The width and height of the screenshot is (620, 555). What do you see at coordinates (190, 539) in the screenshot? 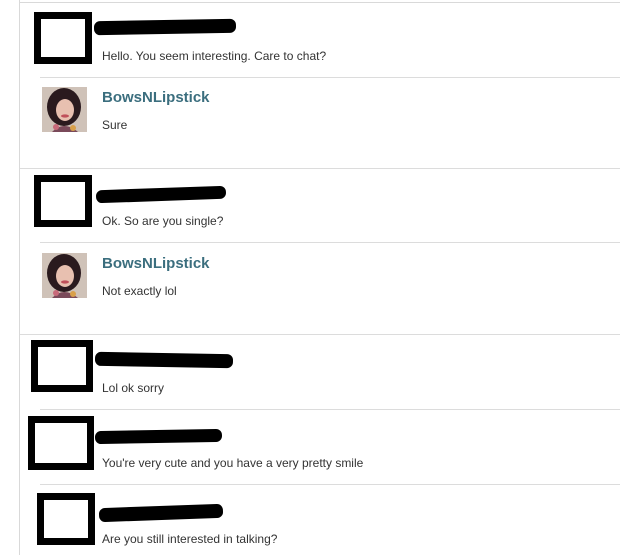
I see `message-text: Are you still interested in talking?` at bounding box center [190, 539].